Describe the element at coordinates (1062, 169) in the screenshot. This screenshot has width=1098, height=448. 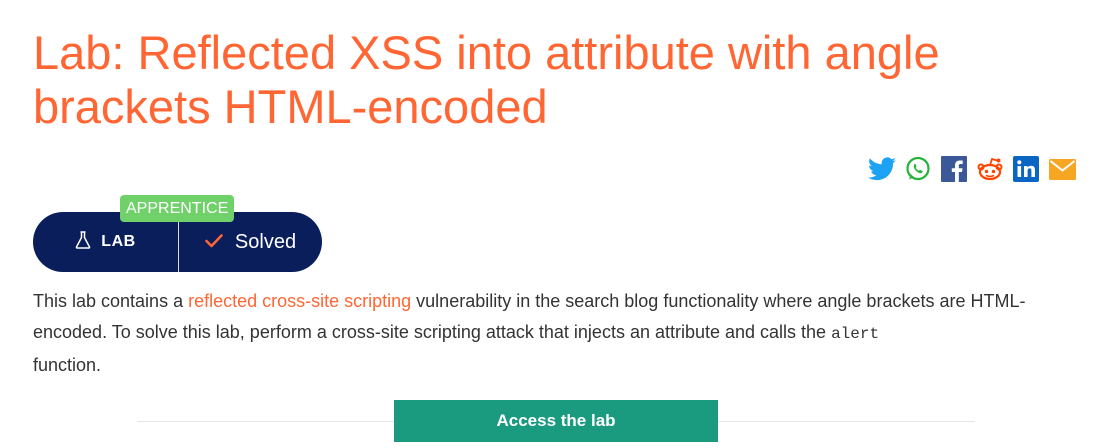
I see `email-icon` at that location.